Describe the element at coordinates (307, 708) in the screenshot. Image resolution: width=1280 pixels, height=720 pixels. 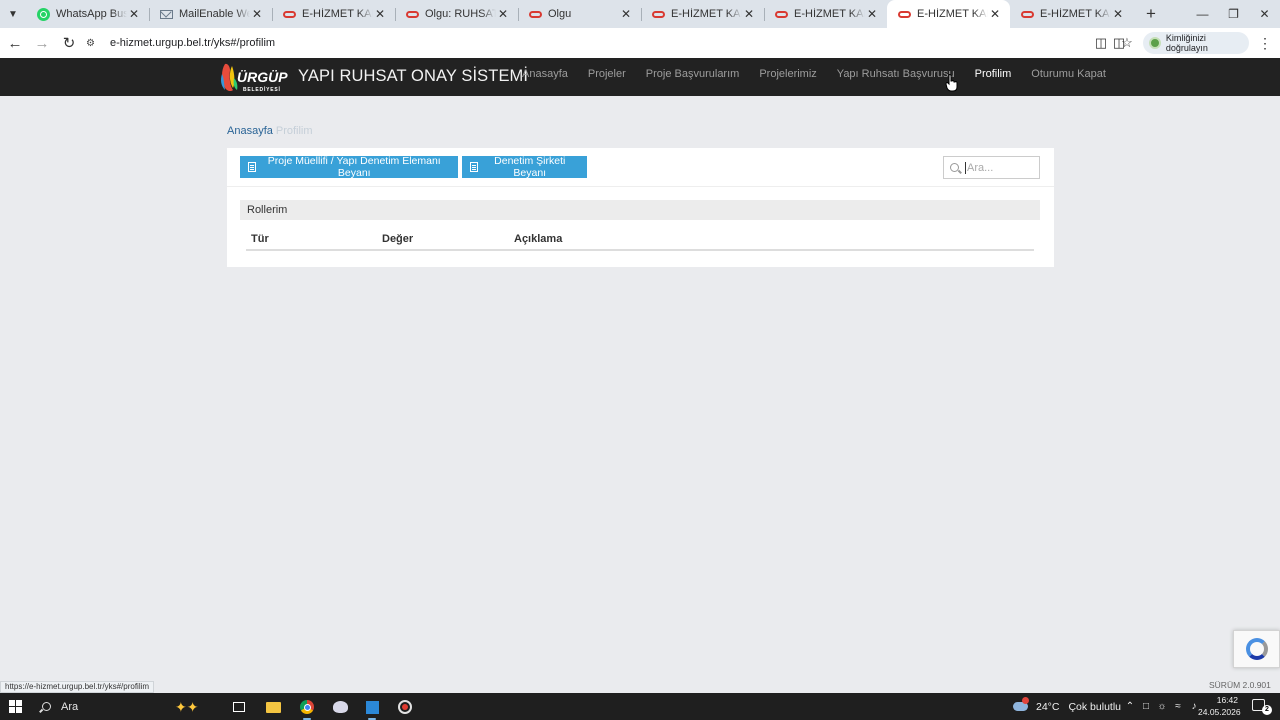
I see `chrome-icon` at that location.